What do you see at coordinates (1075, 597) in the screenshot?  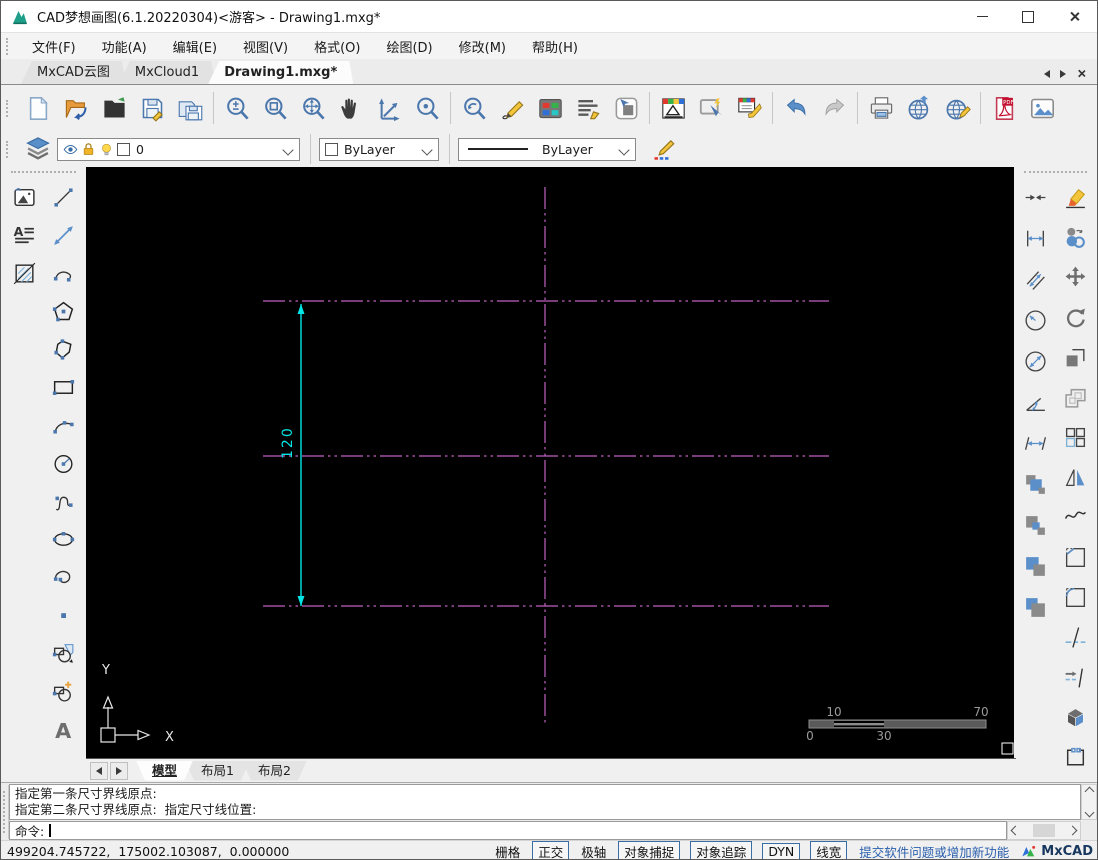 I see `fillet-button` at bounding box center [1075, 597].